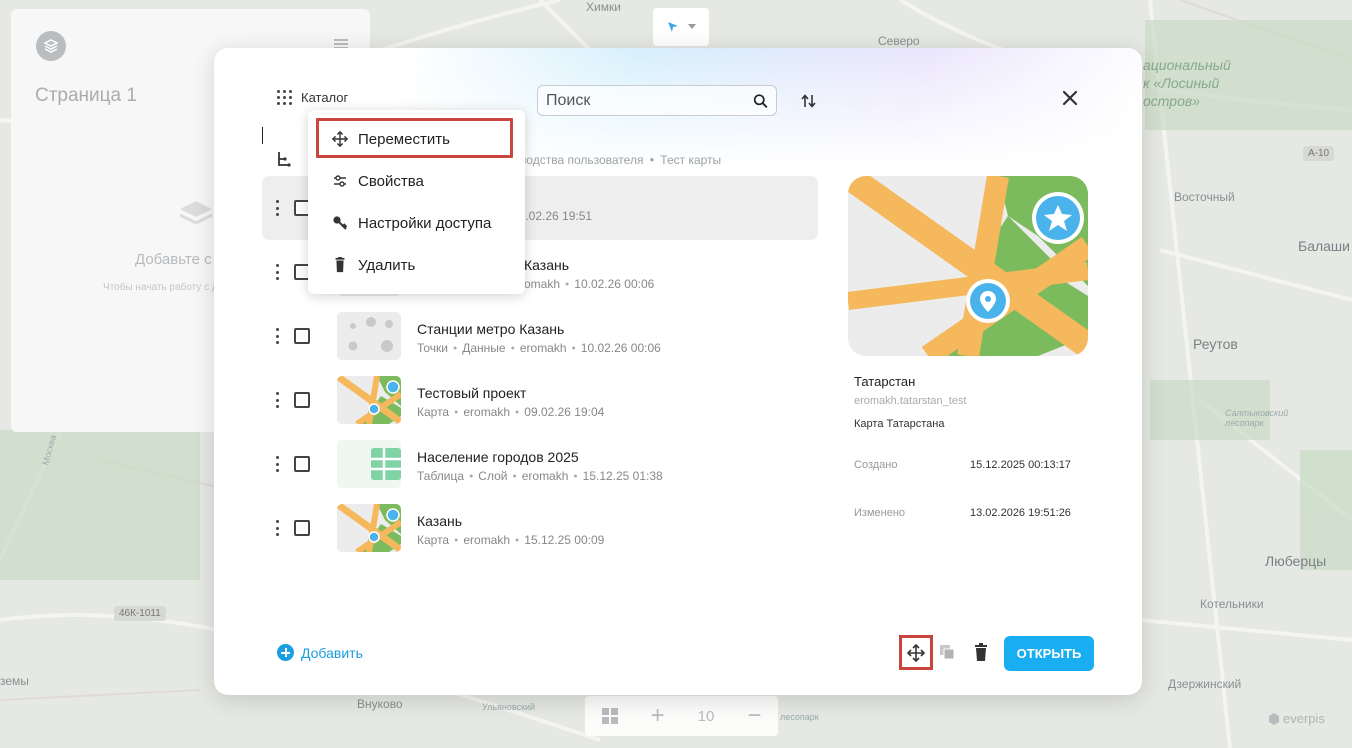 The width and height of the screenshot is (1352, 748). I want to click on item-meta: Таблица ● Слой ● eromakh ● 15.12.25 01:38, so click(540, 476).